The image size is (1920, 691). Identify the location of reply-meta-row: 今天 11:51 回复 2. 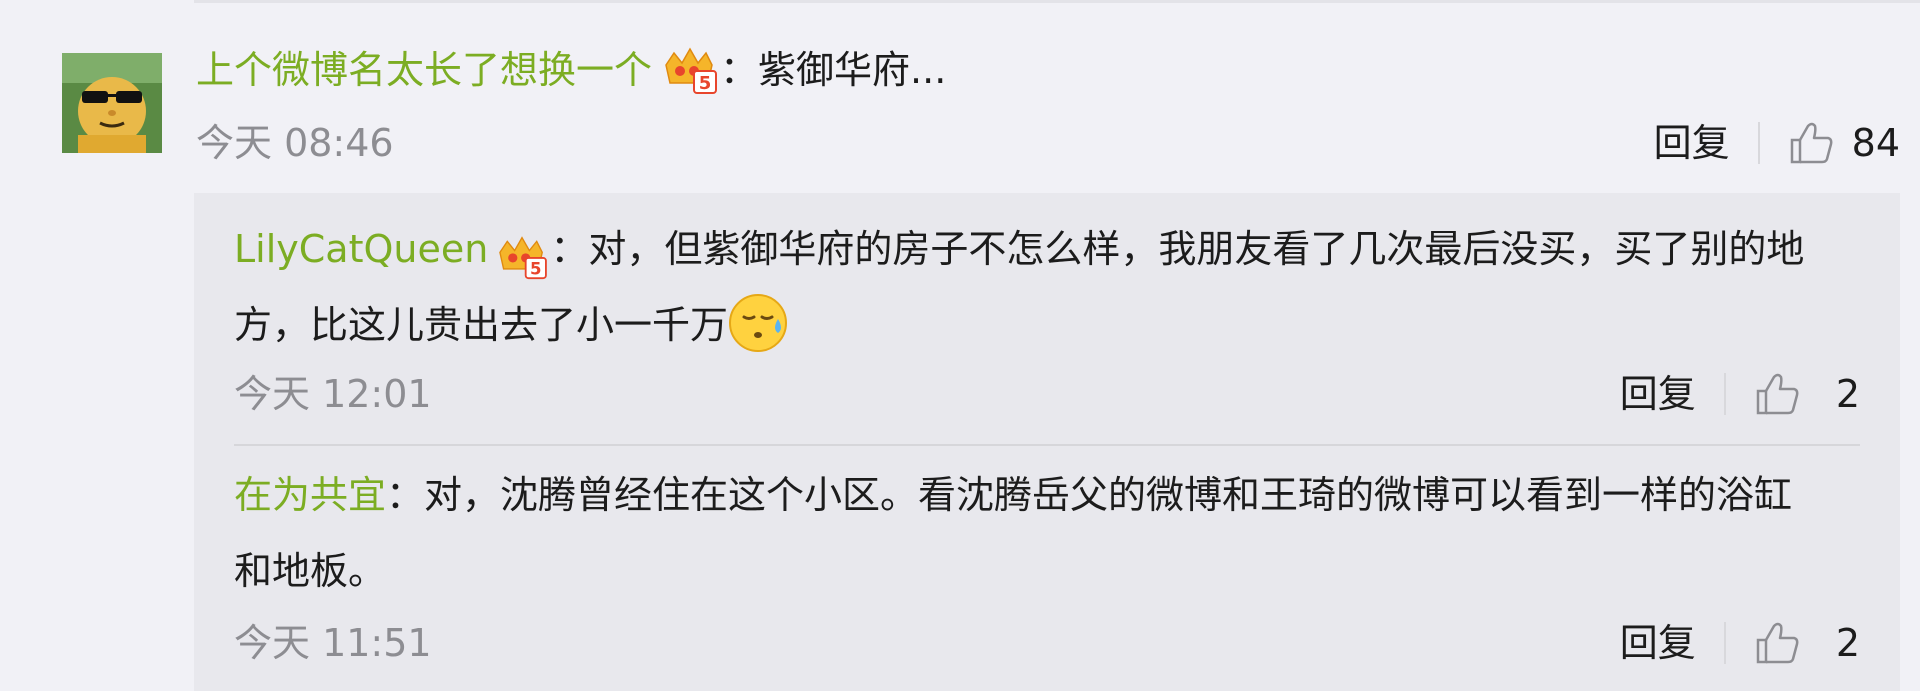
(1047, 643).